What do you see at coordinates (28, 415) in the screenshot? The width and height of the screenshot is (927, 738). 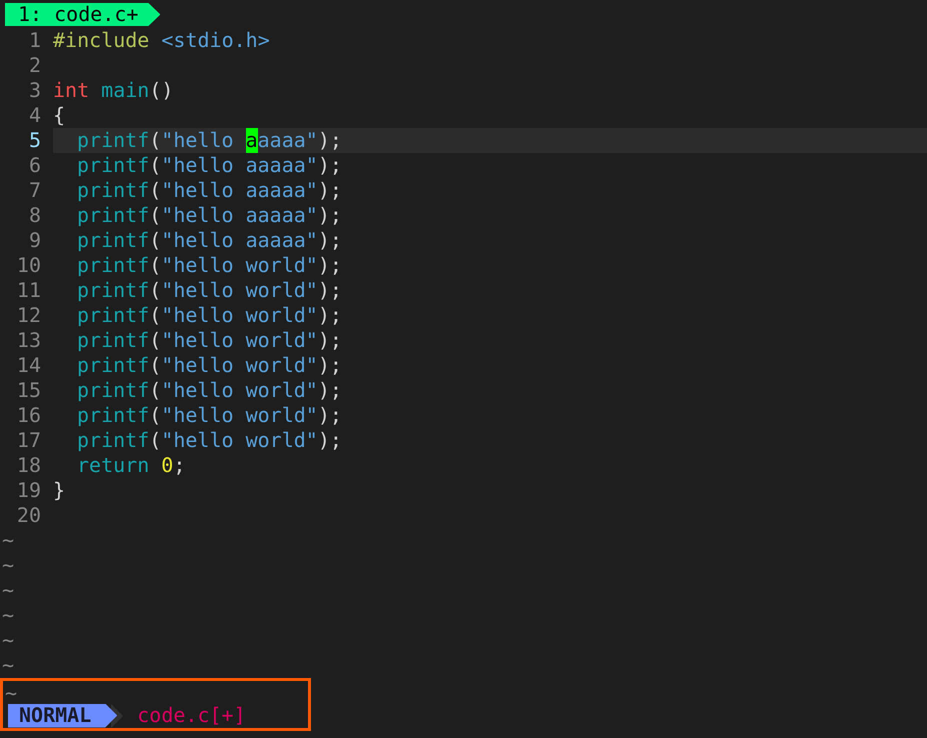 I see `line-number: 16` at bounding box center [28, 415].